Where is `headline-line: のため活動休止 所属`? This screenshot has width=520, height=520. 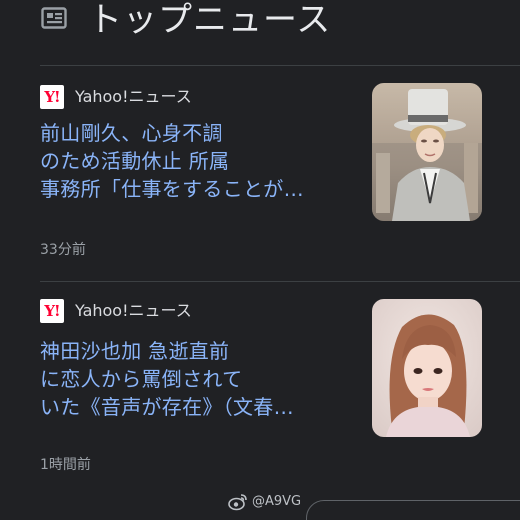
headline-line: のため活動休止 所属 is located at coordinates (135, 161).